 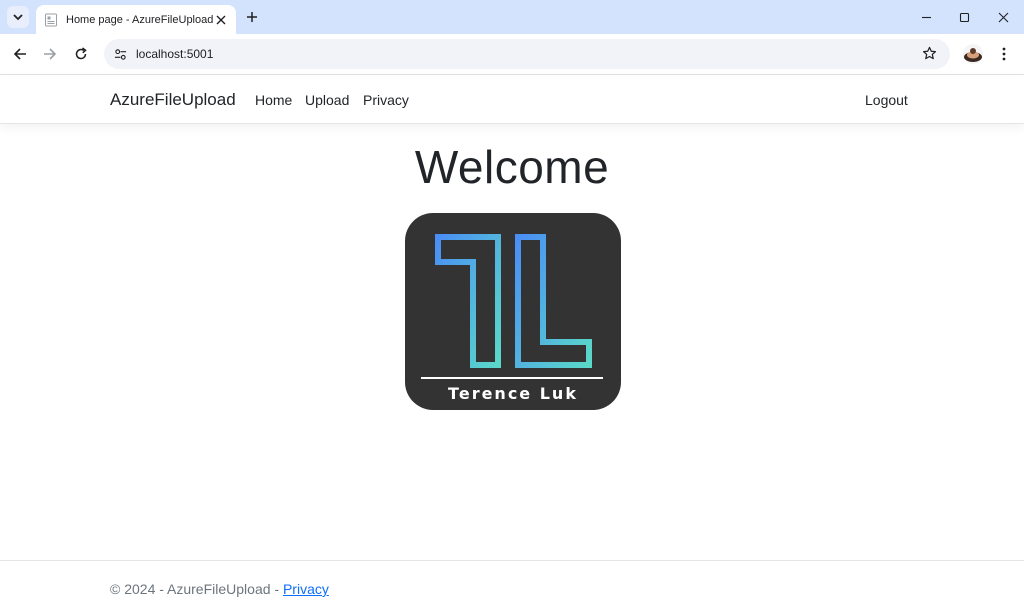 What do you see at coordinates (306, 589) in the screenshot?
I see `footer-privacy-link: Privacy` at bounding box center [306, 589].